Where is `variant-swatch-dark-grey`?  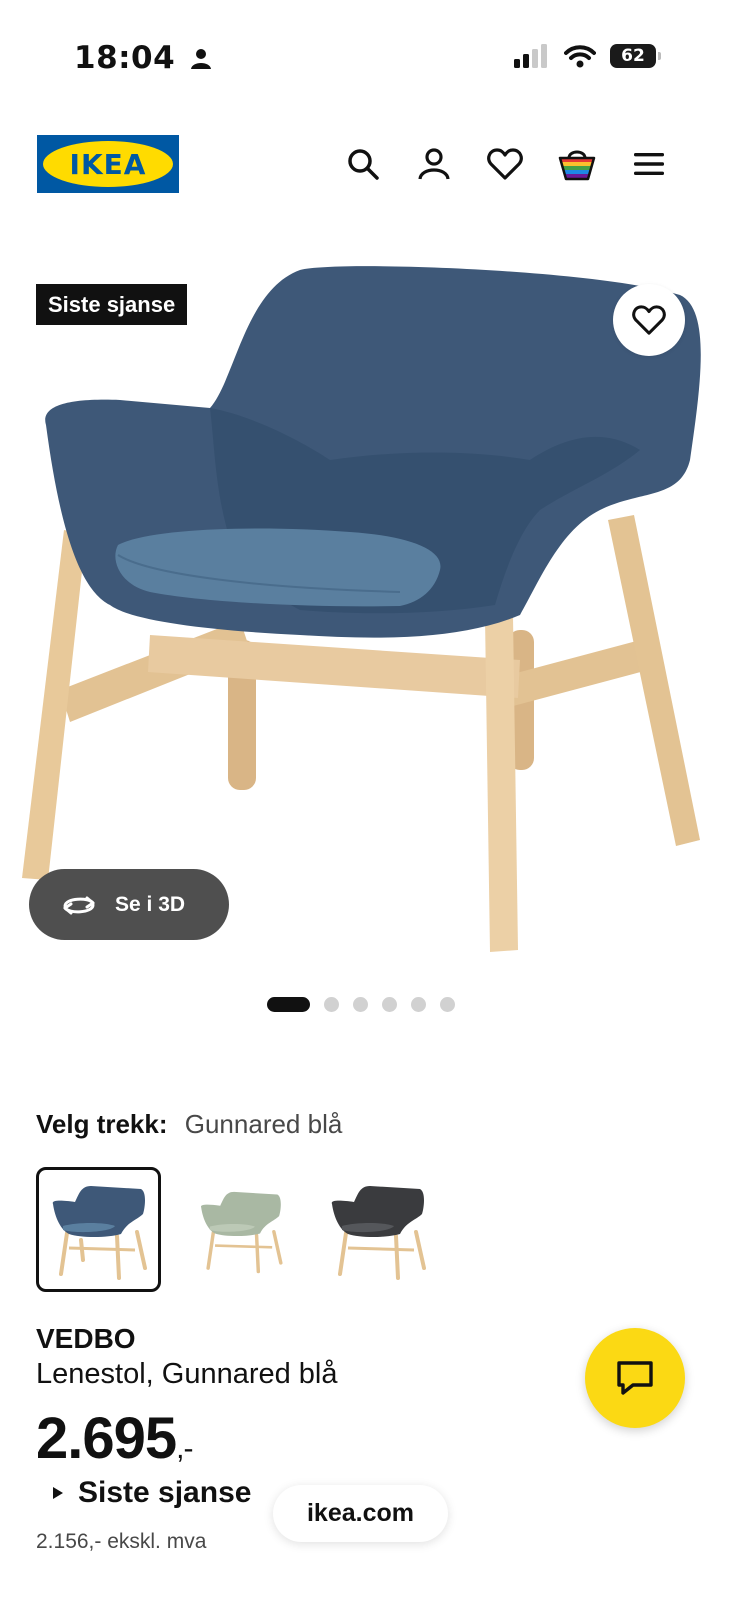 variant-swatch-dark-grey is located at coordinates (377, 1229).